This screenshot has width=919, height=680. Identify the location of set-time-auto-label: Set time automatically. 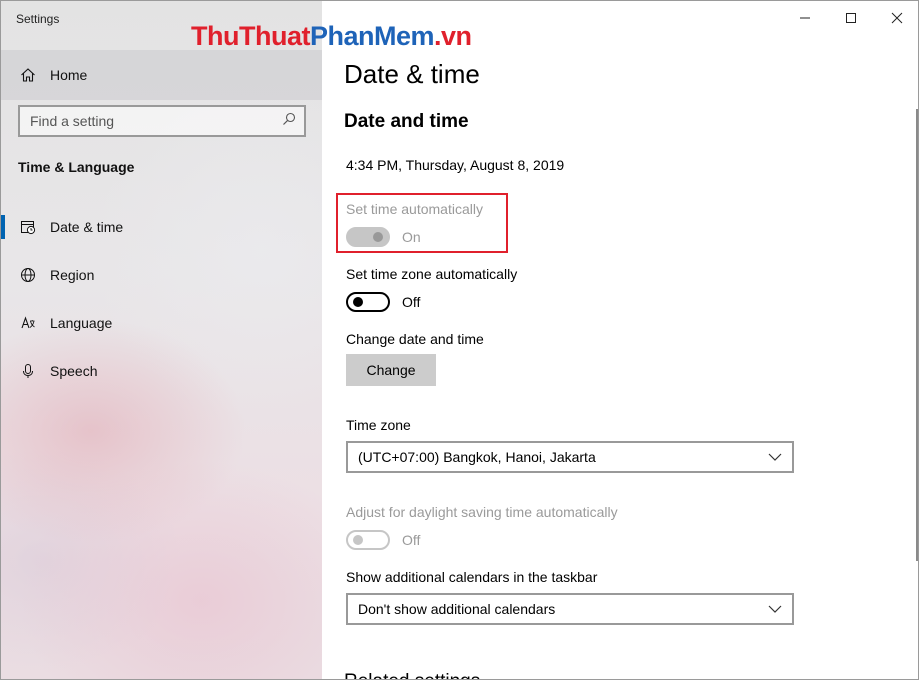
(414, 209).